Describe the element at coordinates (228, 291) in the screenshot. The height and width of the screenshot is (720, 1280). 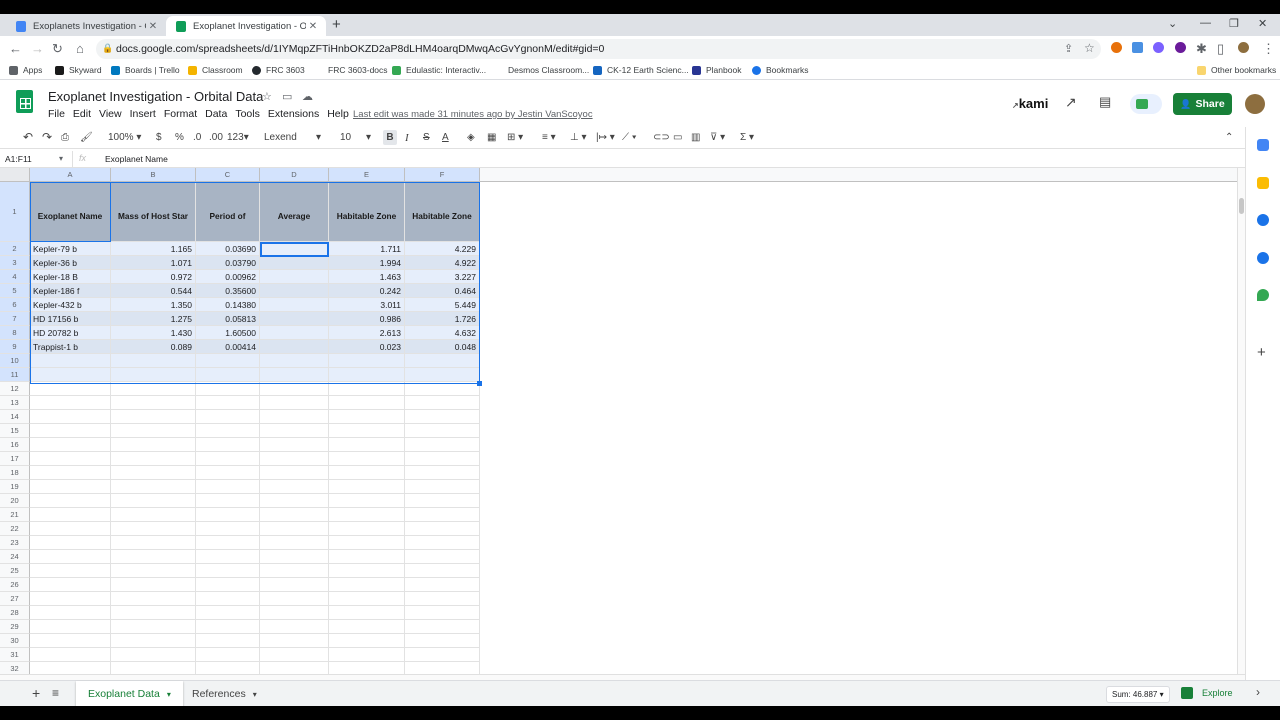
I see `data-cell: 0.35600` at that location.